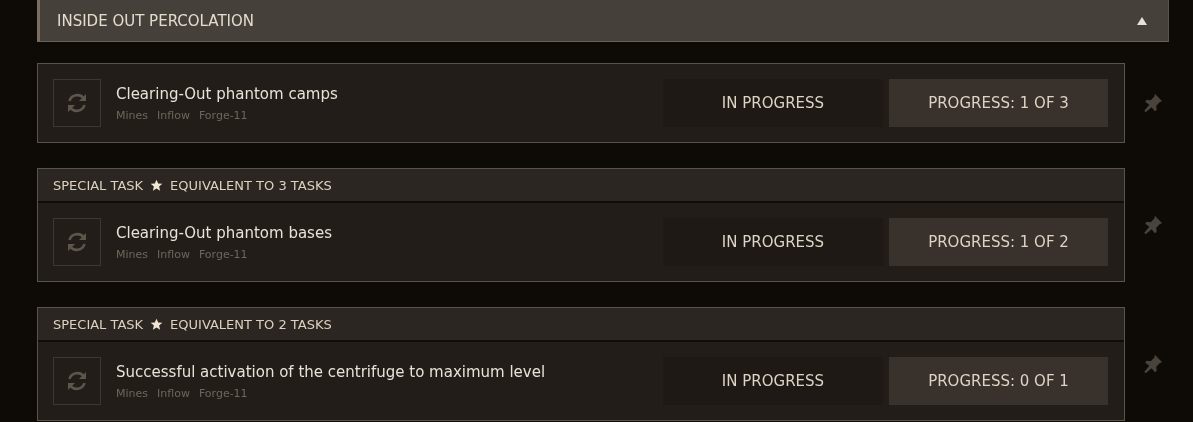  Describe the element at coordinates (603, 21) in the screenshot. I see `section-header: INSIDE OUT PERCOLATION` at that location.